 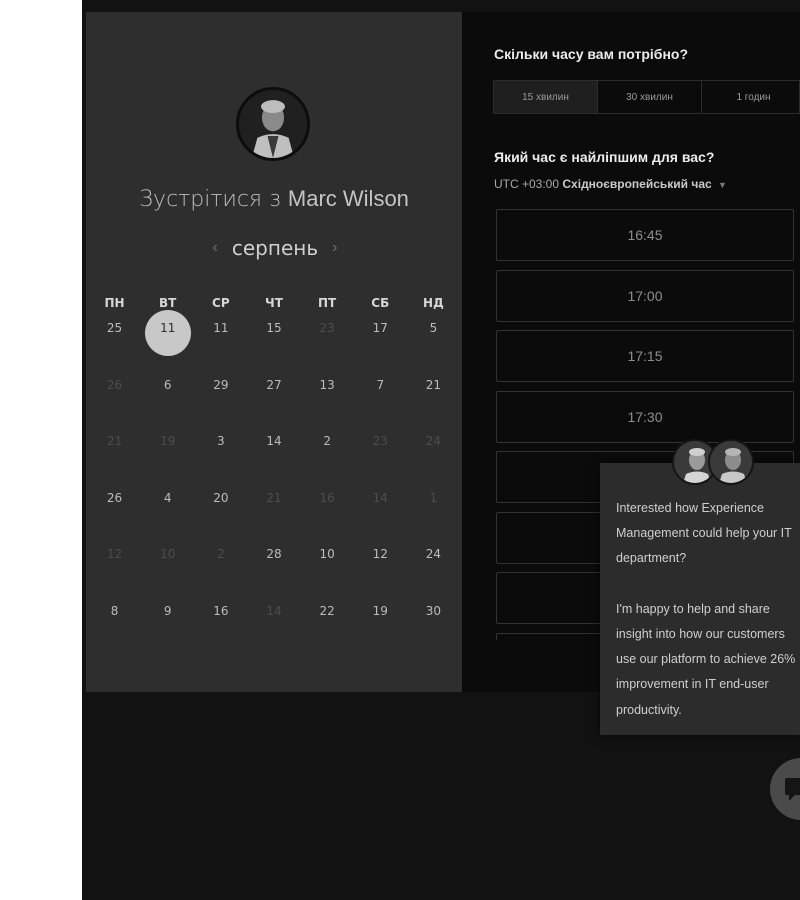 What do you see at coordinates (334, 248) in the screenshot?
I see `chevron-right-icon: ›` at bounding box center [334, 248].